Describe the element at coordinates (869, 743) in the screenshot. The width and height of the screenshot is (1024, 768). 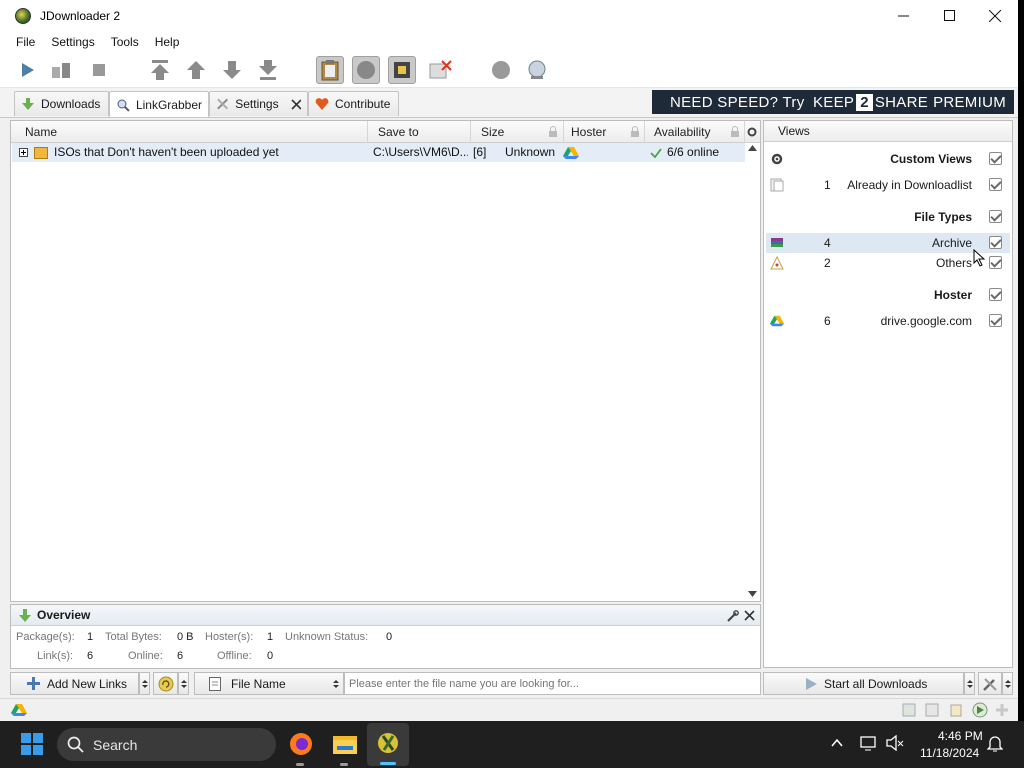
I see `network-icon` at that location.